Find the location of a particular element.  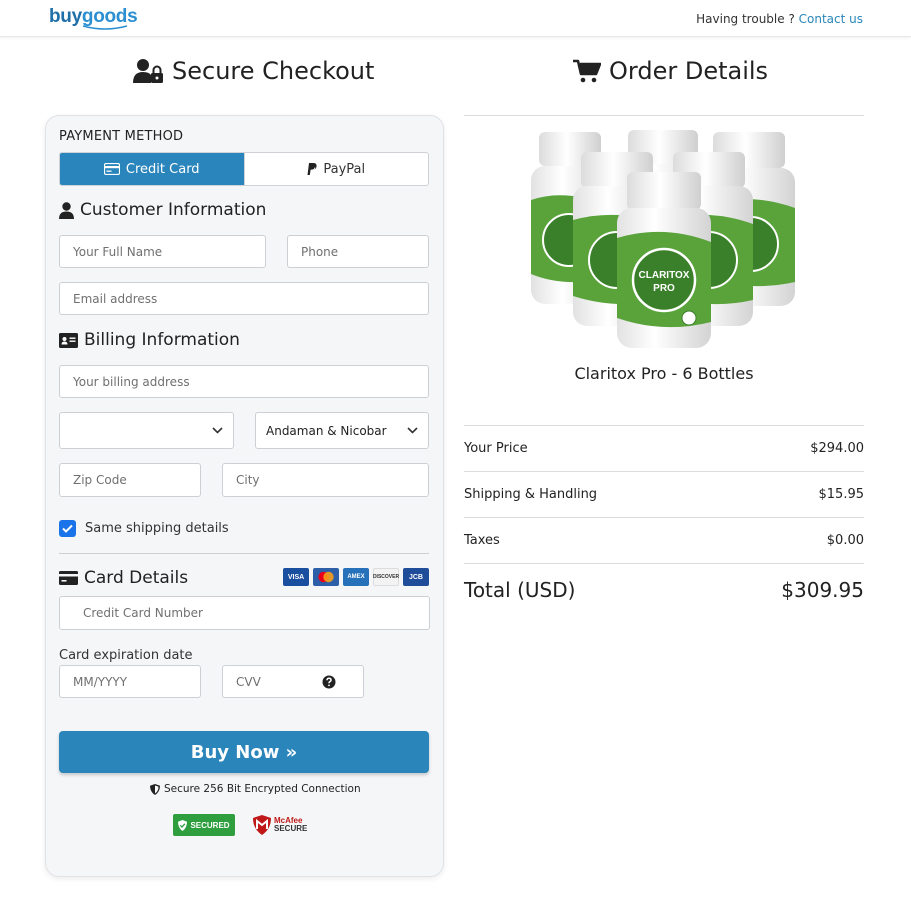

taxes-row: Taxes $0.00 is located at coordinates (664, 540).